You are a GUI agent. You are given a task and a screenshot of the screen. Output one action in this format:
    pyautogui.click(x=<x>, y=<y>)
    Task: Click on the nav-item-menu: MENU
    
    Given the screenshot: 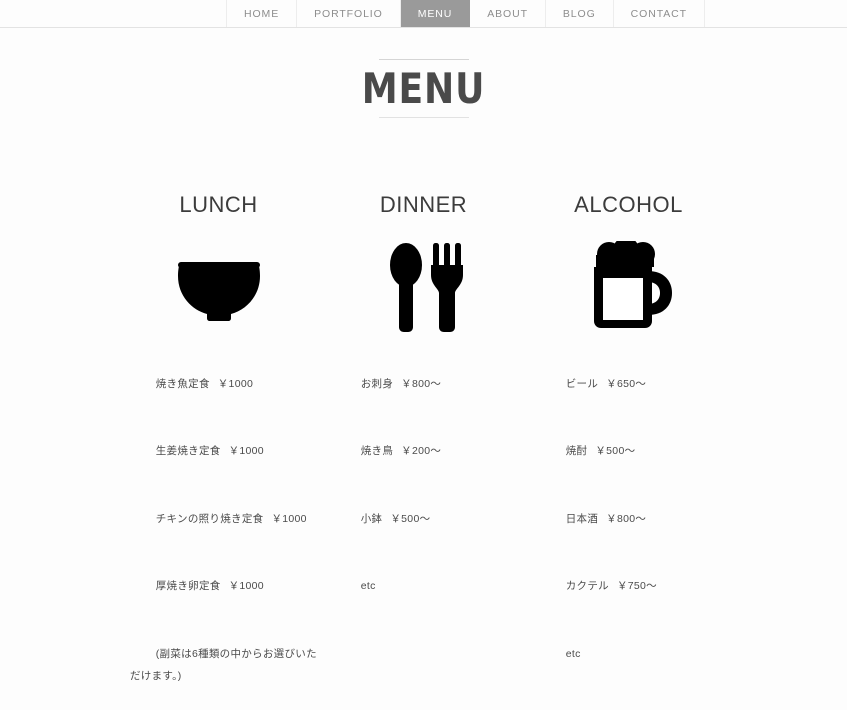 What is the action you would take?
    pyautogui.click(x=435, y=13)
    